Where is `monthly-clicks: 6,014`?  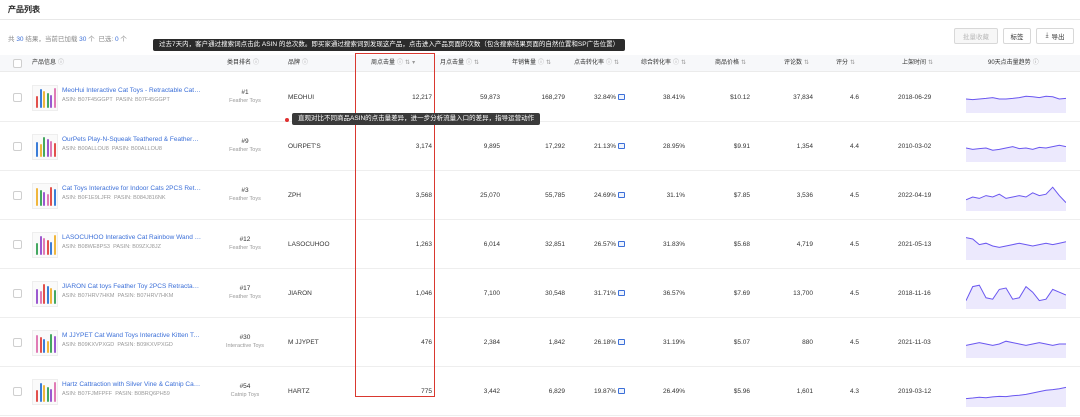 monthly-clicks: 6,014 is located at coordinates (491, 244).